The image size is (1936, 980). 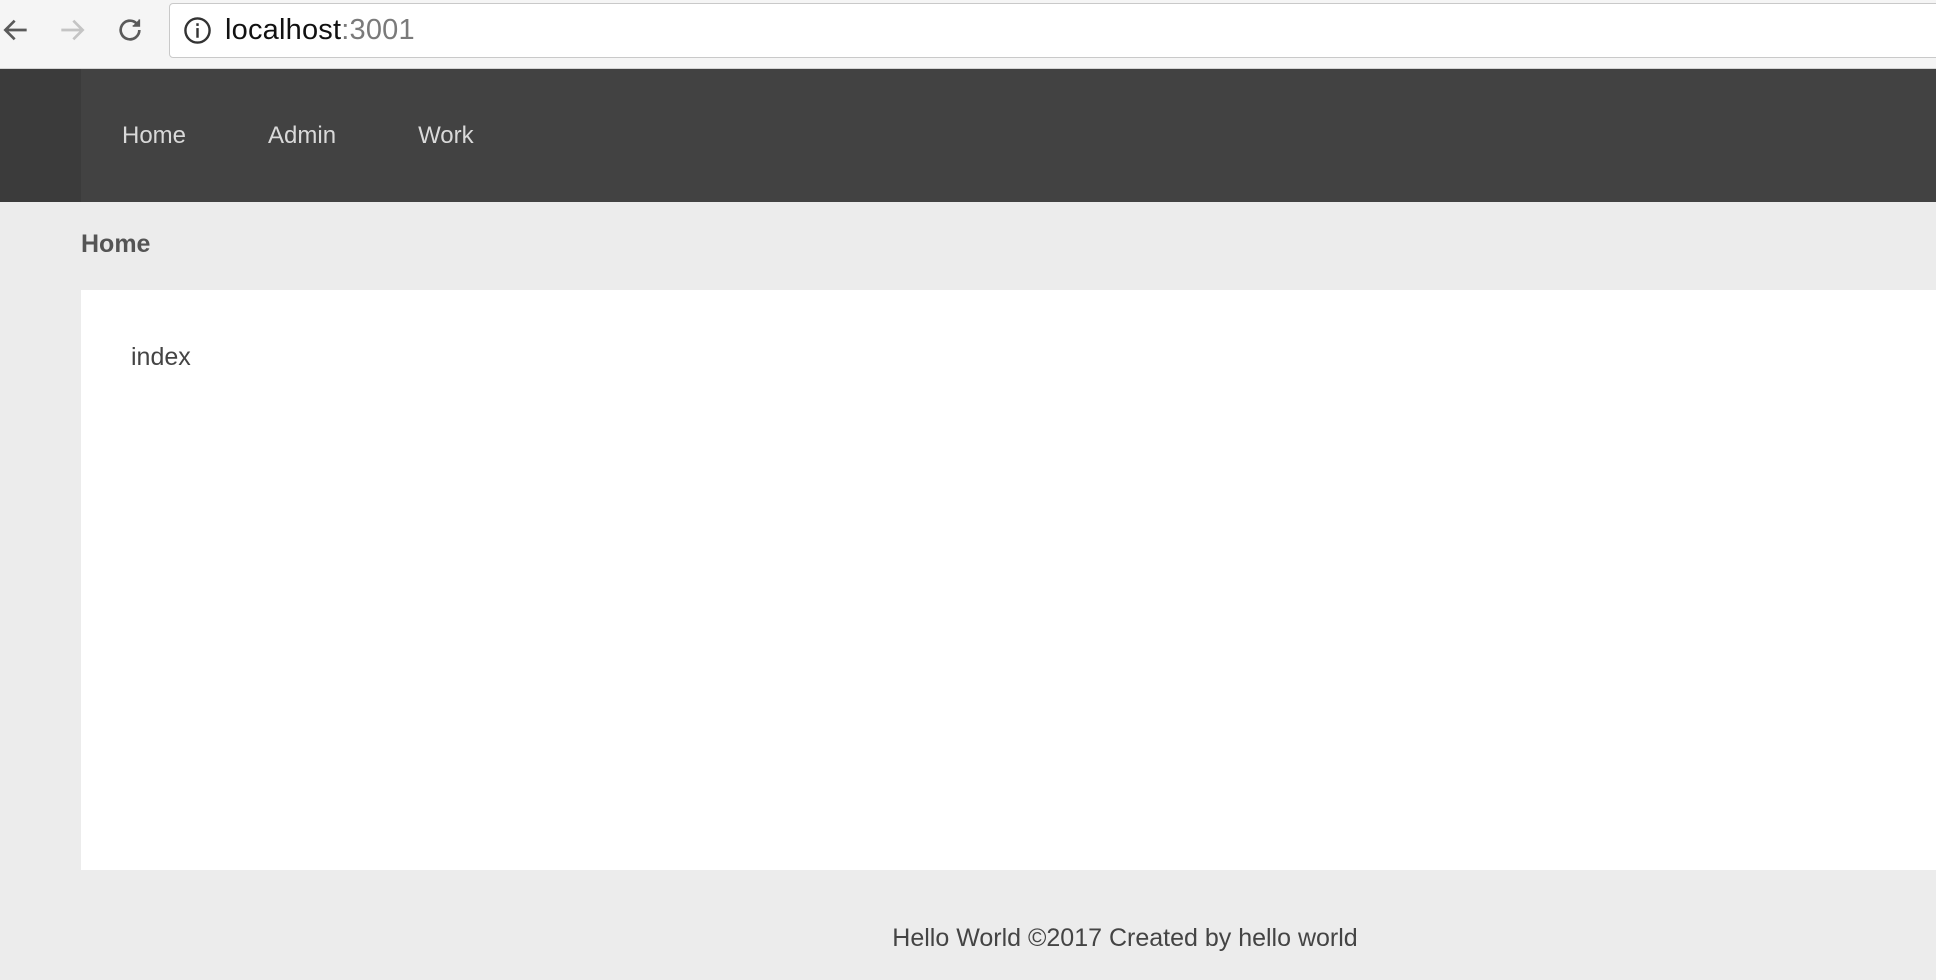 What do you see at coordinates (161, 357) in the screenshot?
I see `content-text: index` at bounding box center [161, 357].